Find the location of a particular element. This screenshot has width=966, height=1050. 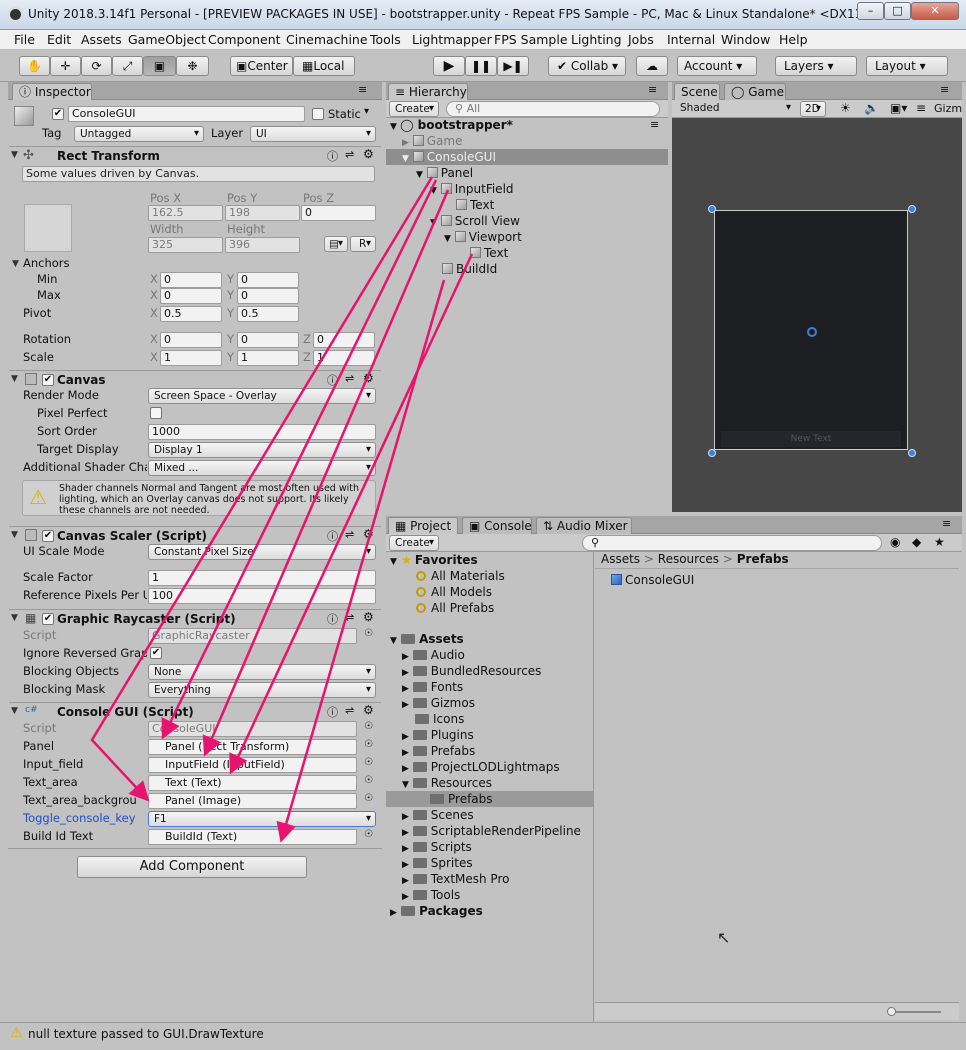

hierarchy-item-text: Text is located at coordinates (489, 253).